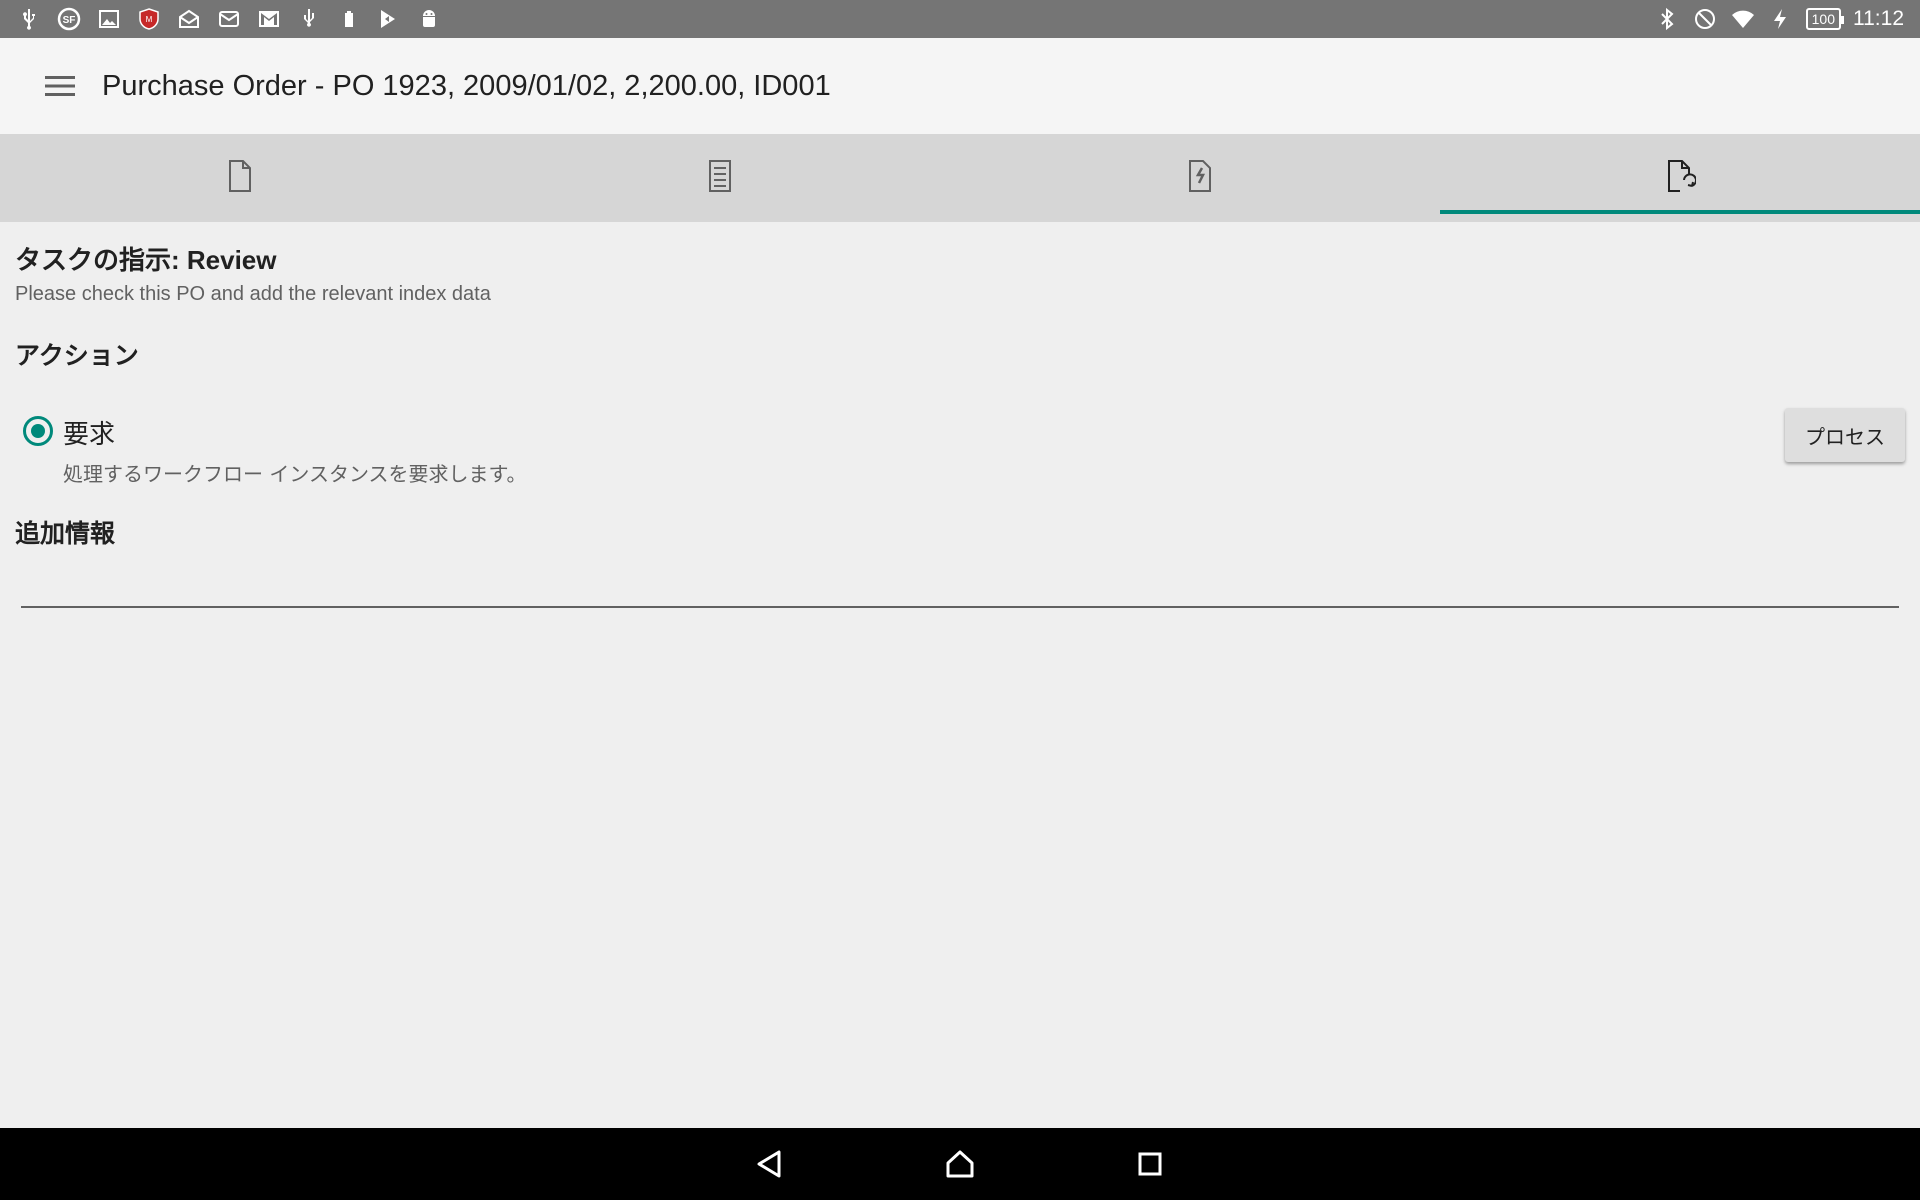 The height and width of the screenshot is (1200, 1920). I want to click on svg-text: SF, so click(69, 20).